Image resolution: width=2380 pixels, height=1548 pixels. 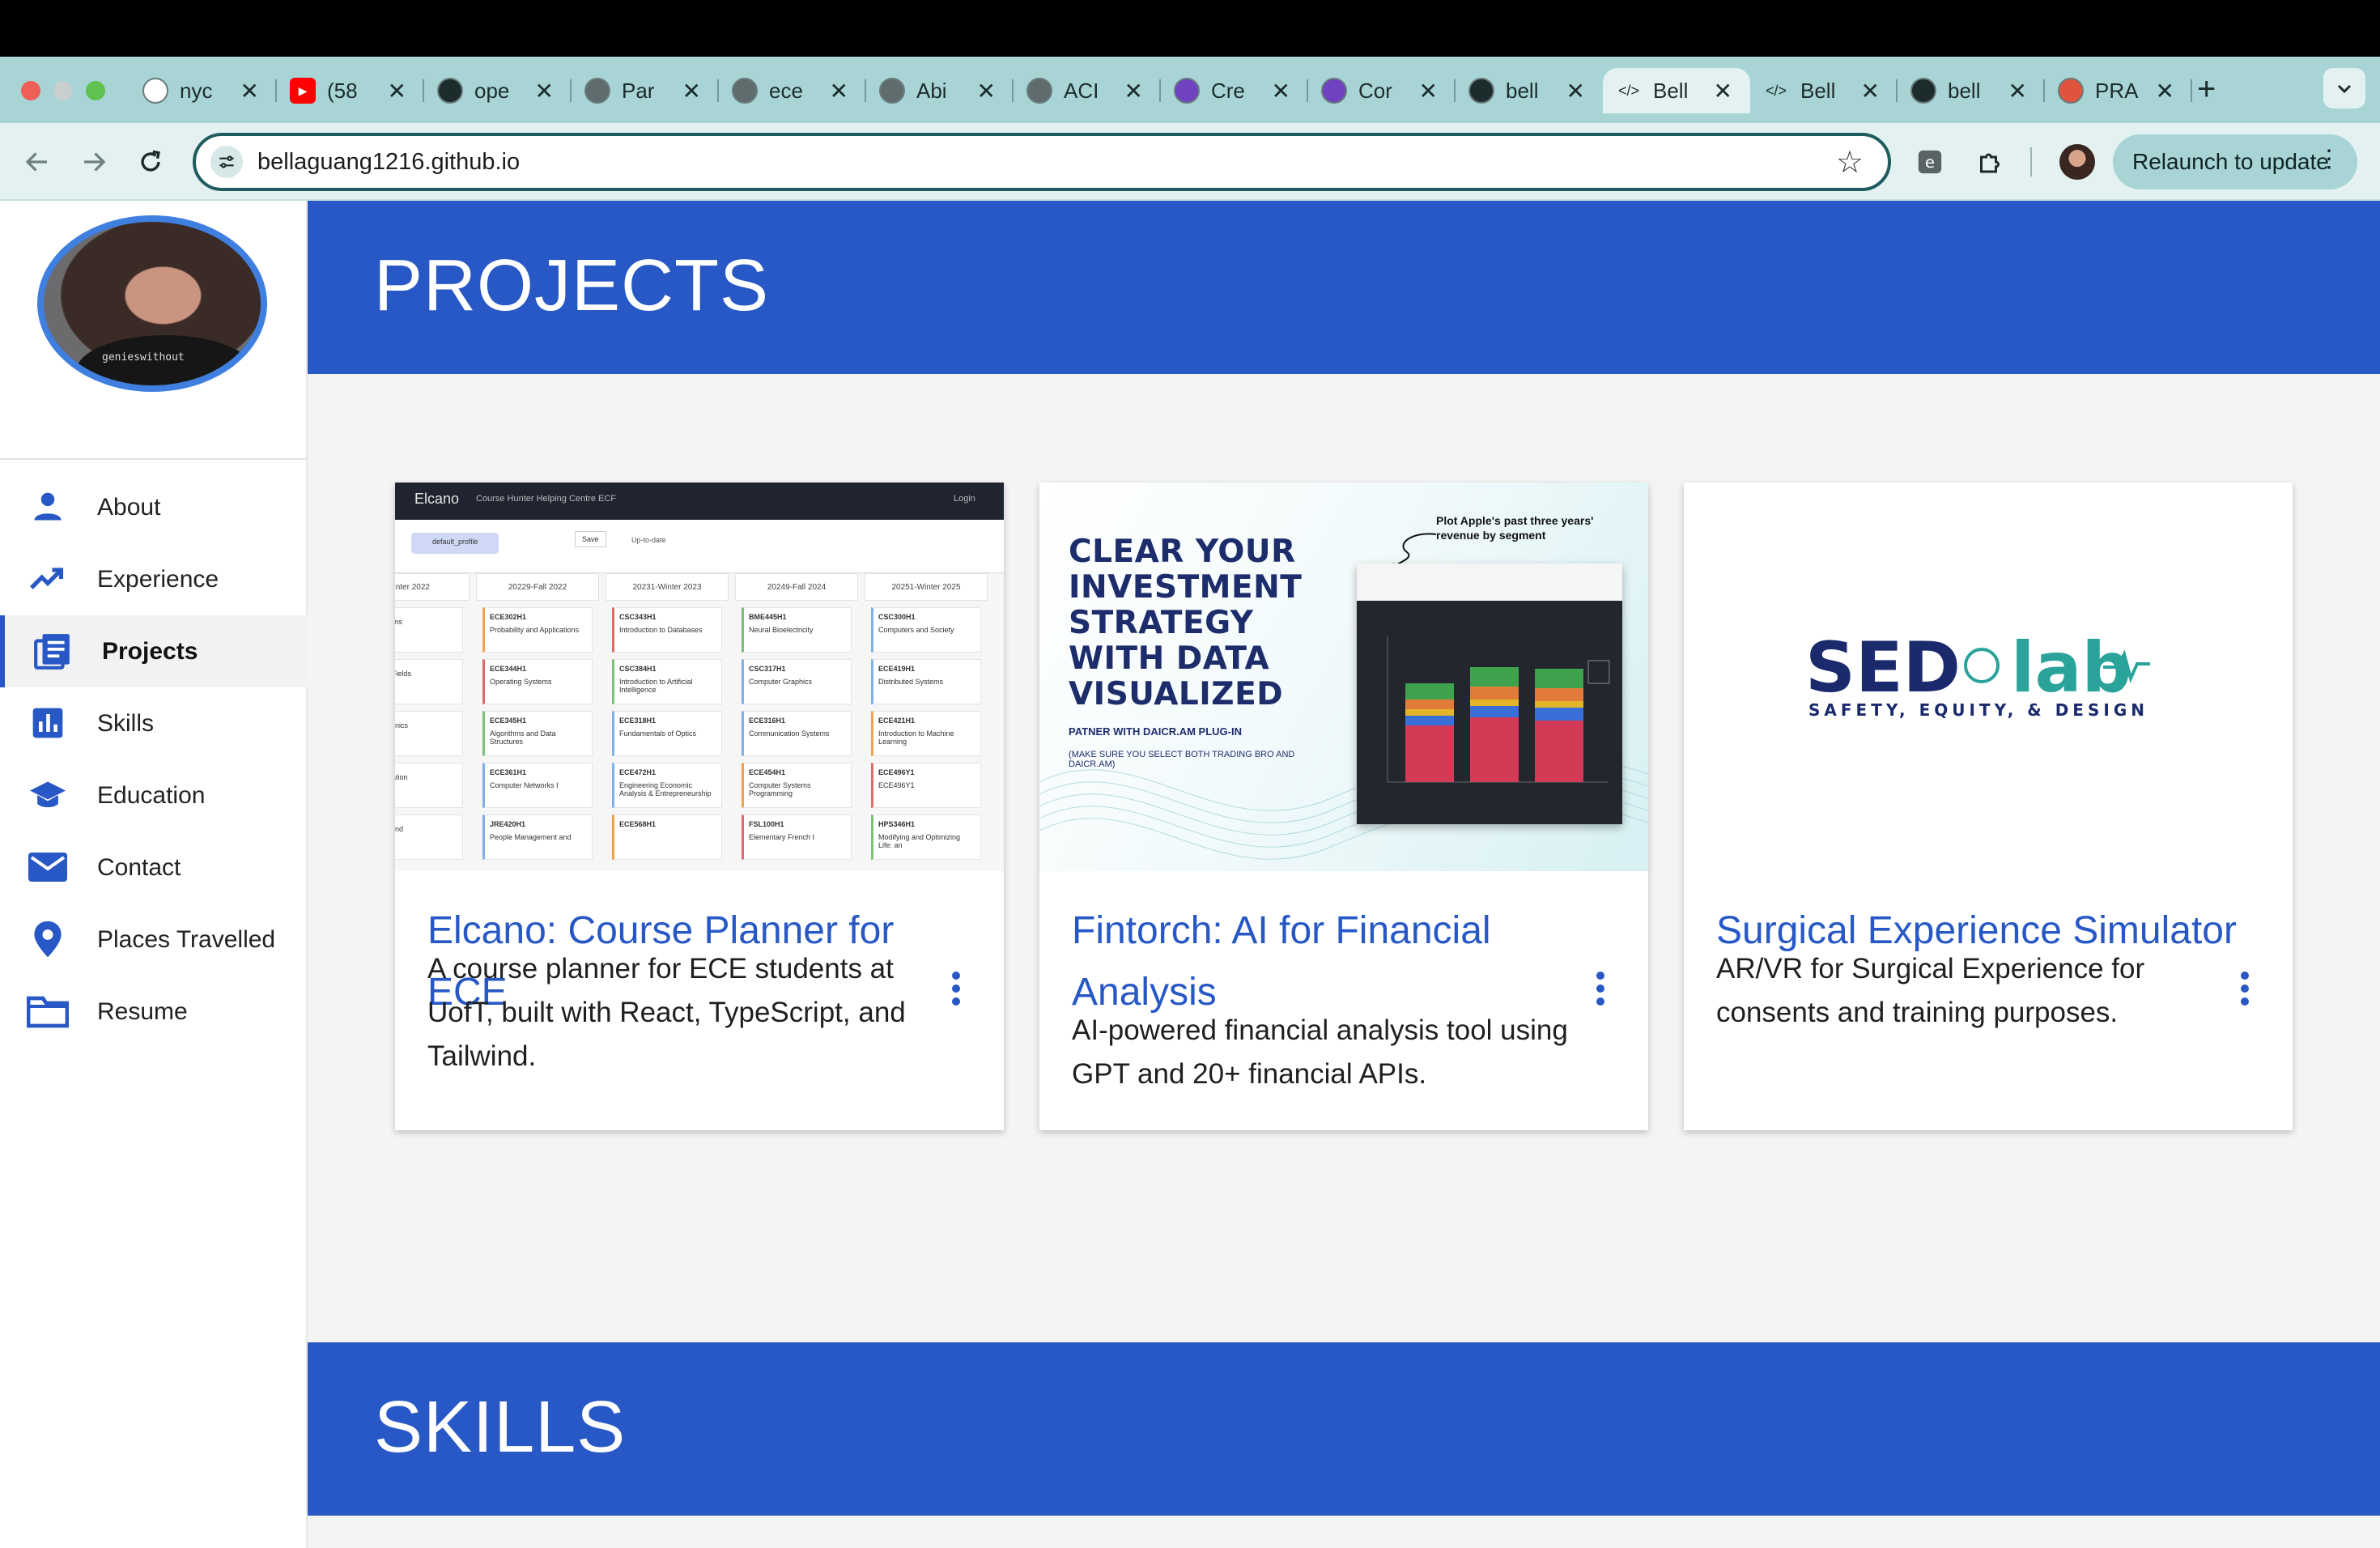 What do you see at coordinates (1489, 582) in the screenshot?
I see `fintorch-panel-header` at bounding box center [1489, 582].